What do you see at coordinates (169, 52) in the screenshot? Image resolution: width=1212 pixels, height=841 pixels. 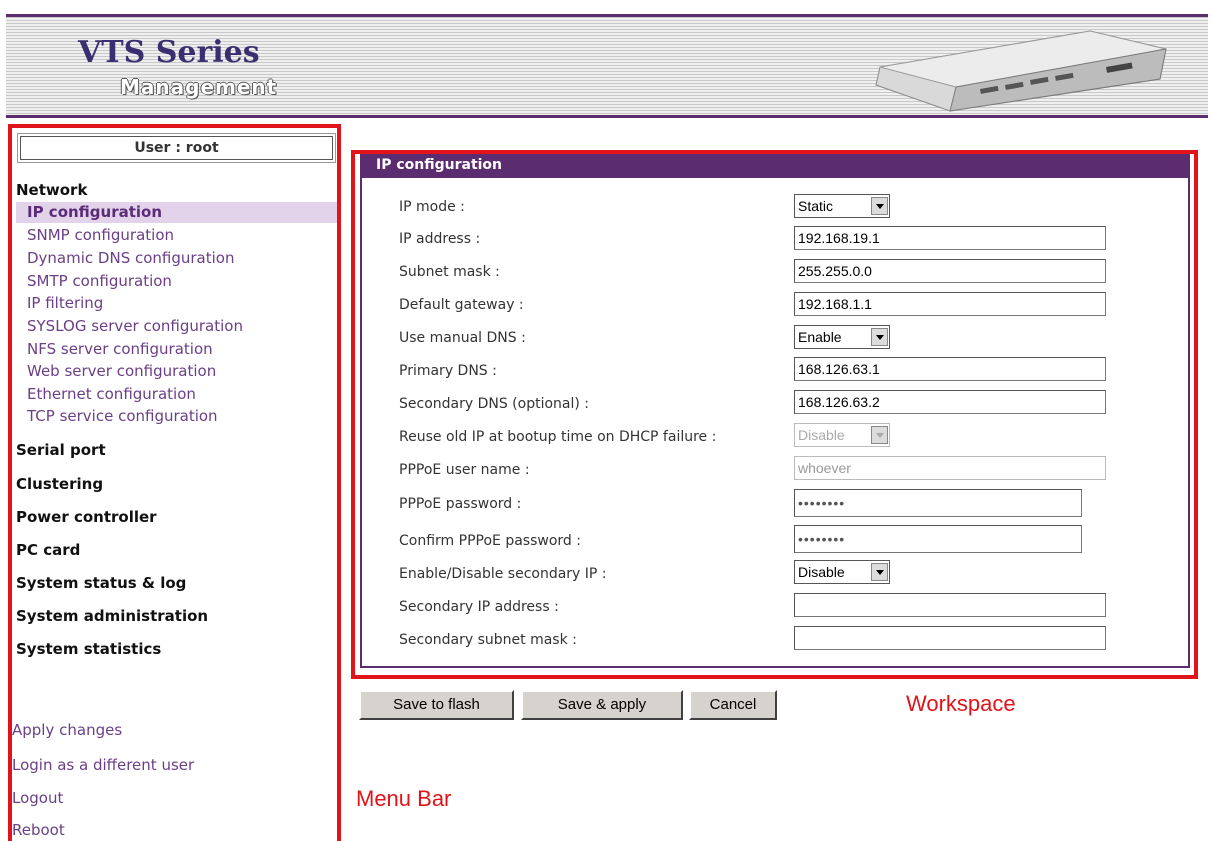 I see `brand-title: VTS Series` at bounding box center [169, 52].